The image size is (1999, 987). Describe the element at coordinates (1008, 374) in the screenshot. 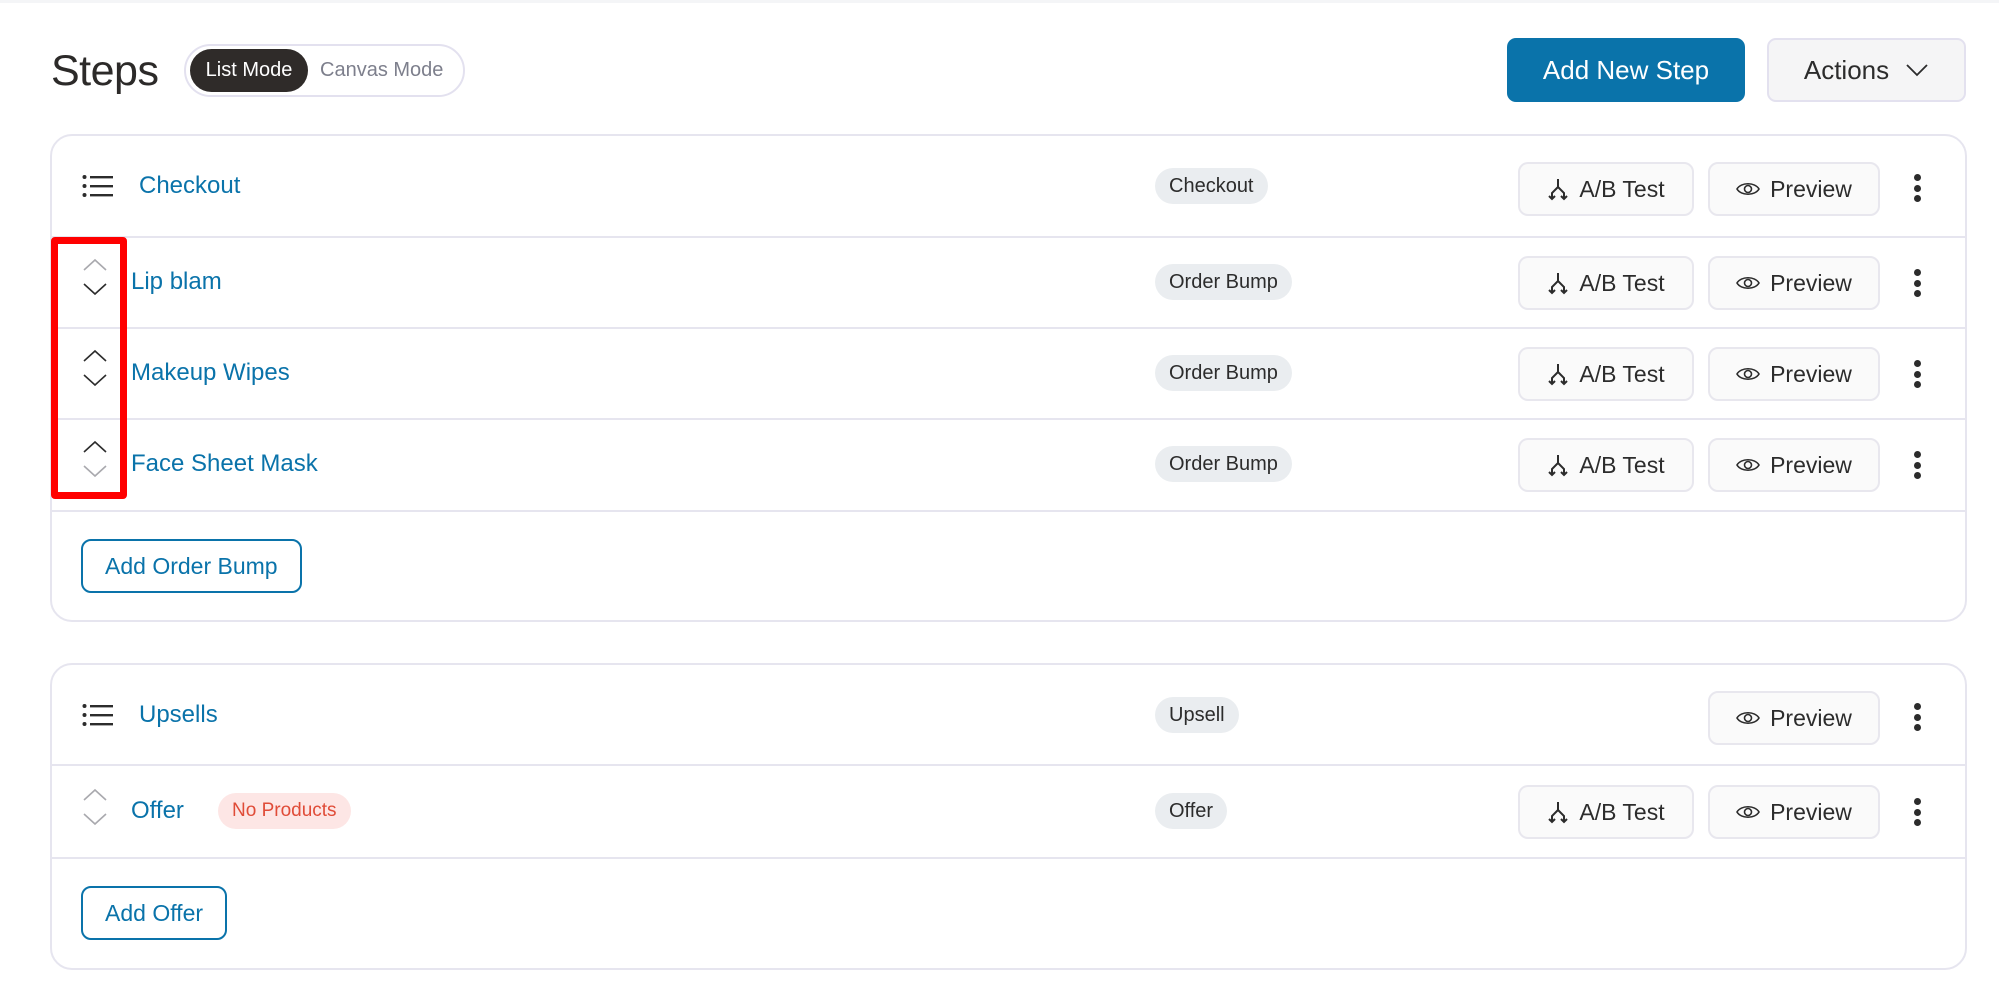

I see `list-item: Makeup Wipes Order Bump A/B Test Preview` at that location.